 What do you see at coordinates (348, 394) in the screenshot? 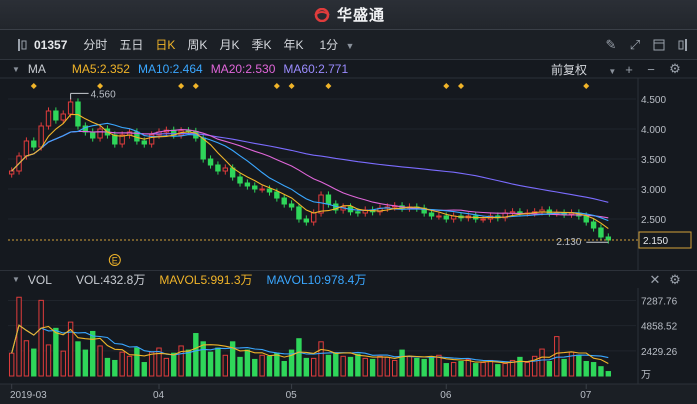
I see `time-axis-bar` at bounding box center [348, 394].